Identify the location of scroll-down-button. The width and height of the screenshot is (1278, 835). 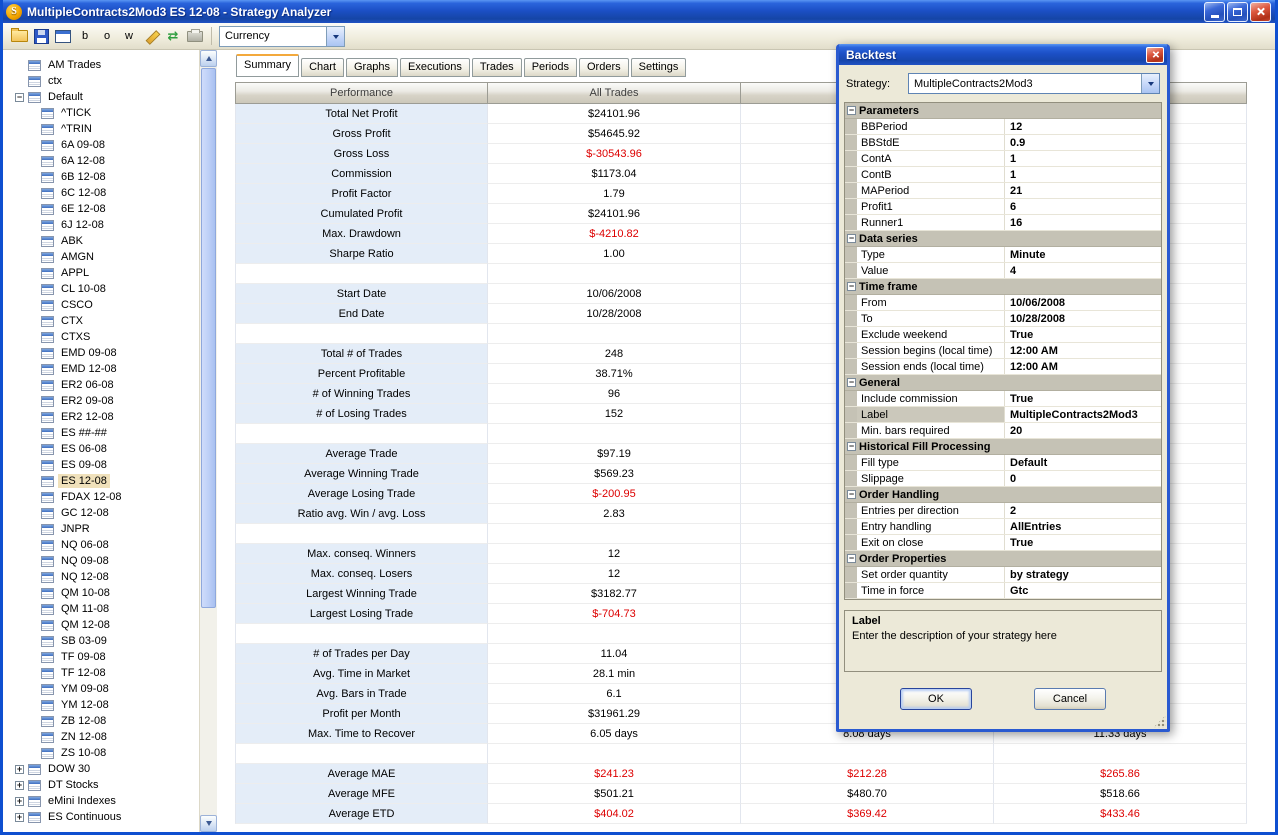
(208, 823).